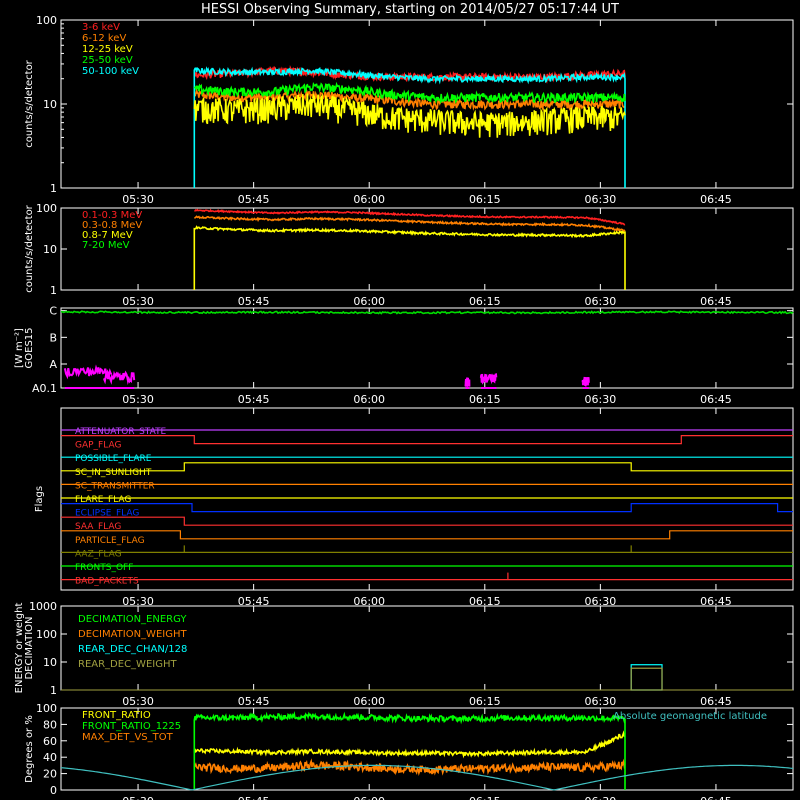 The image size is (800, 800). I want to click on legend-entry: FRONT_RATIO_1225, so click(131, 726).